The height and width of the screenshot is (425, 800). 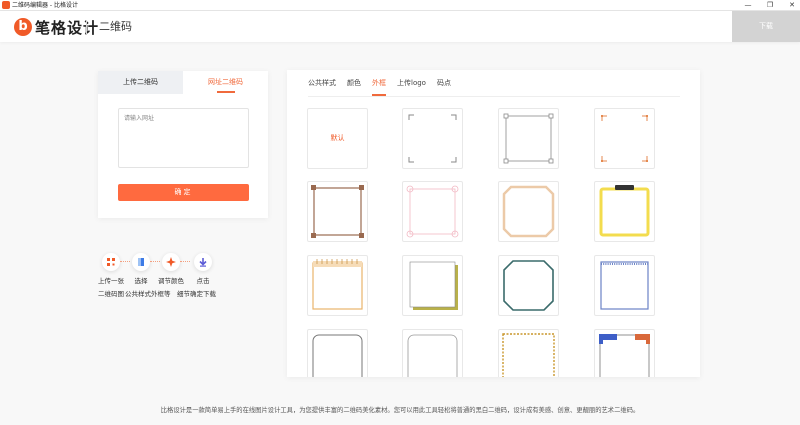 I want to click on frame-tile-ornate, so click(x=337, y=211).